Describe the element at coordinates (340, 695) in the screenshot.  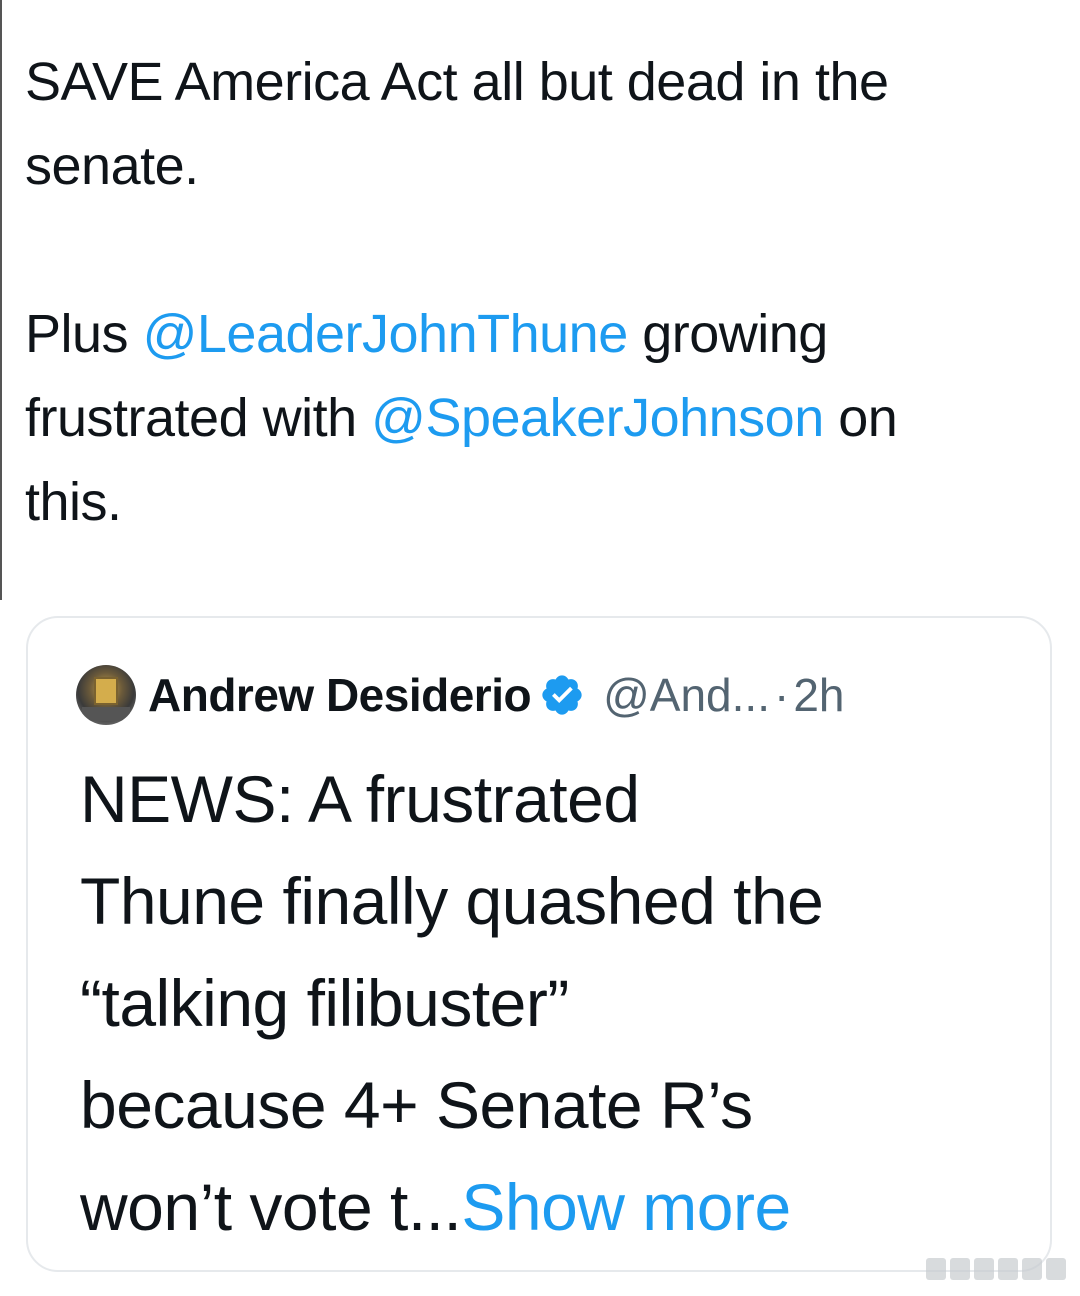
I see `author-name: Andrew Desiderio` at that location.